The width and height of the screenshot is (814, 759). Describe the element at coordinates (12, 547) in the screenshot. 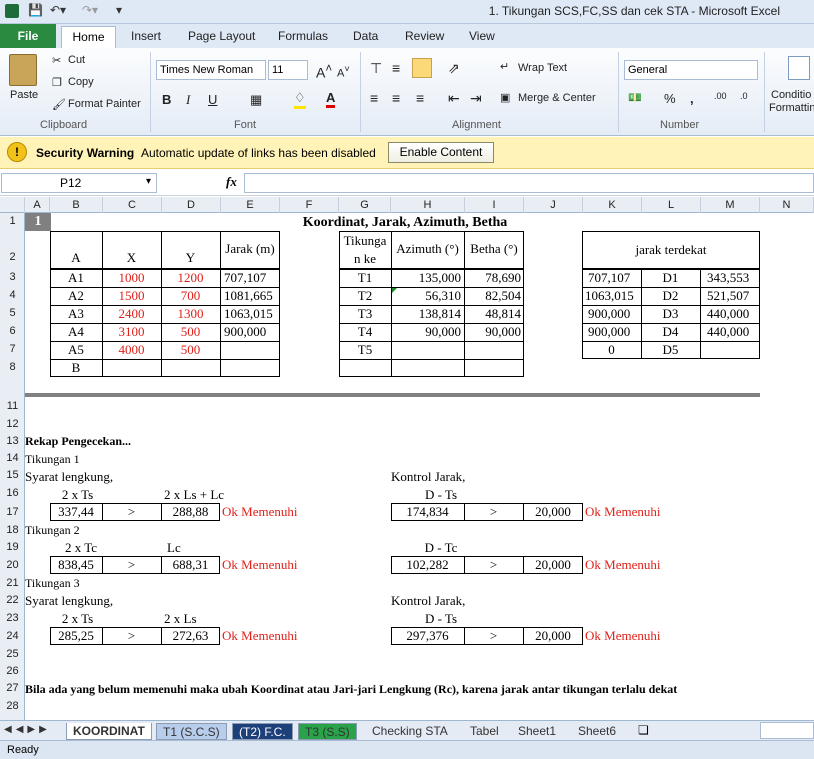

I see `row-19: 19` at that location.